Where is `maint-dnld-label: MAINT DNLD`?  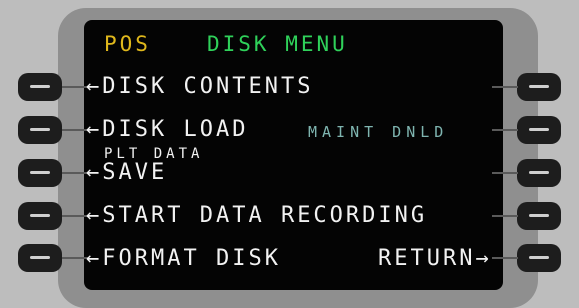
maint-dnld-label: MAINT DNLD is located at coordinates (378, 132).